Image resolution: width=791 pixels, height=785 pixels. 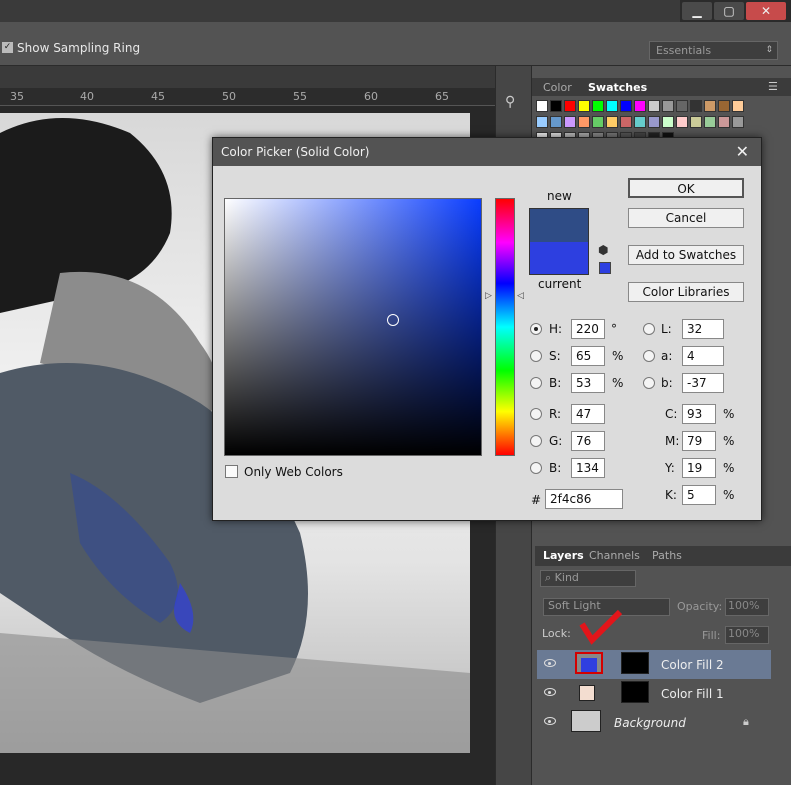 What do you see at coordinates (536, 329) in the screenshot?
I see `radio-h` at bounding box center [536, 329].